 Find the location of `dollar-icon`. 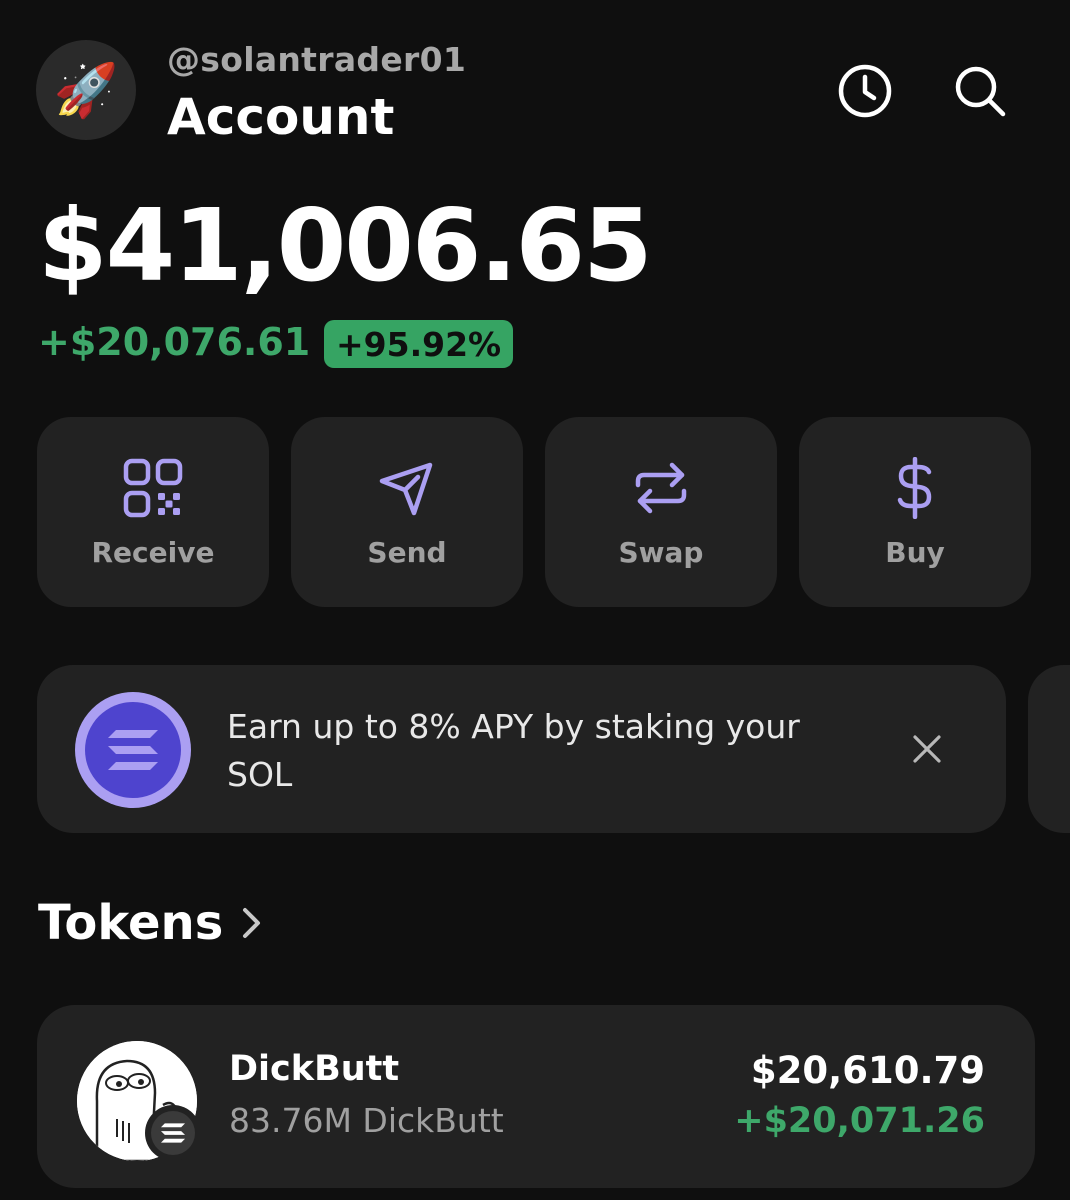

dollar-icon is located at coordinates (915, 488).